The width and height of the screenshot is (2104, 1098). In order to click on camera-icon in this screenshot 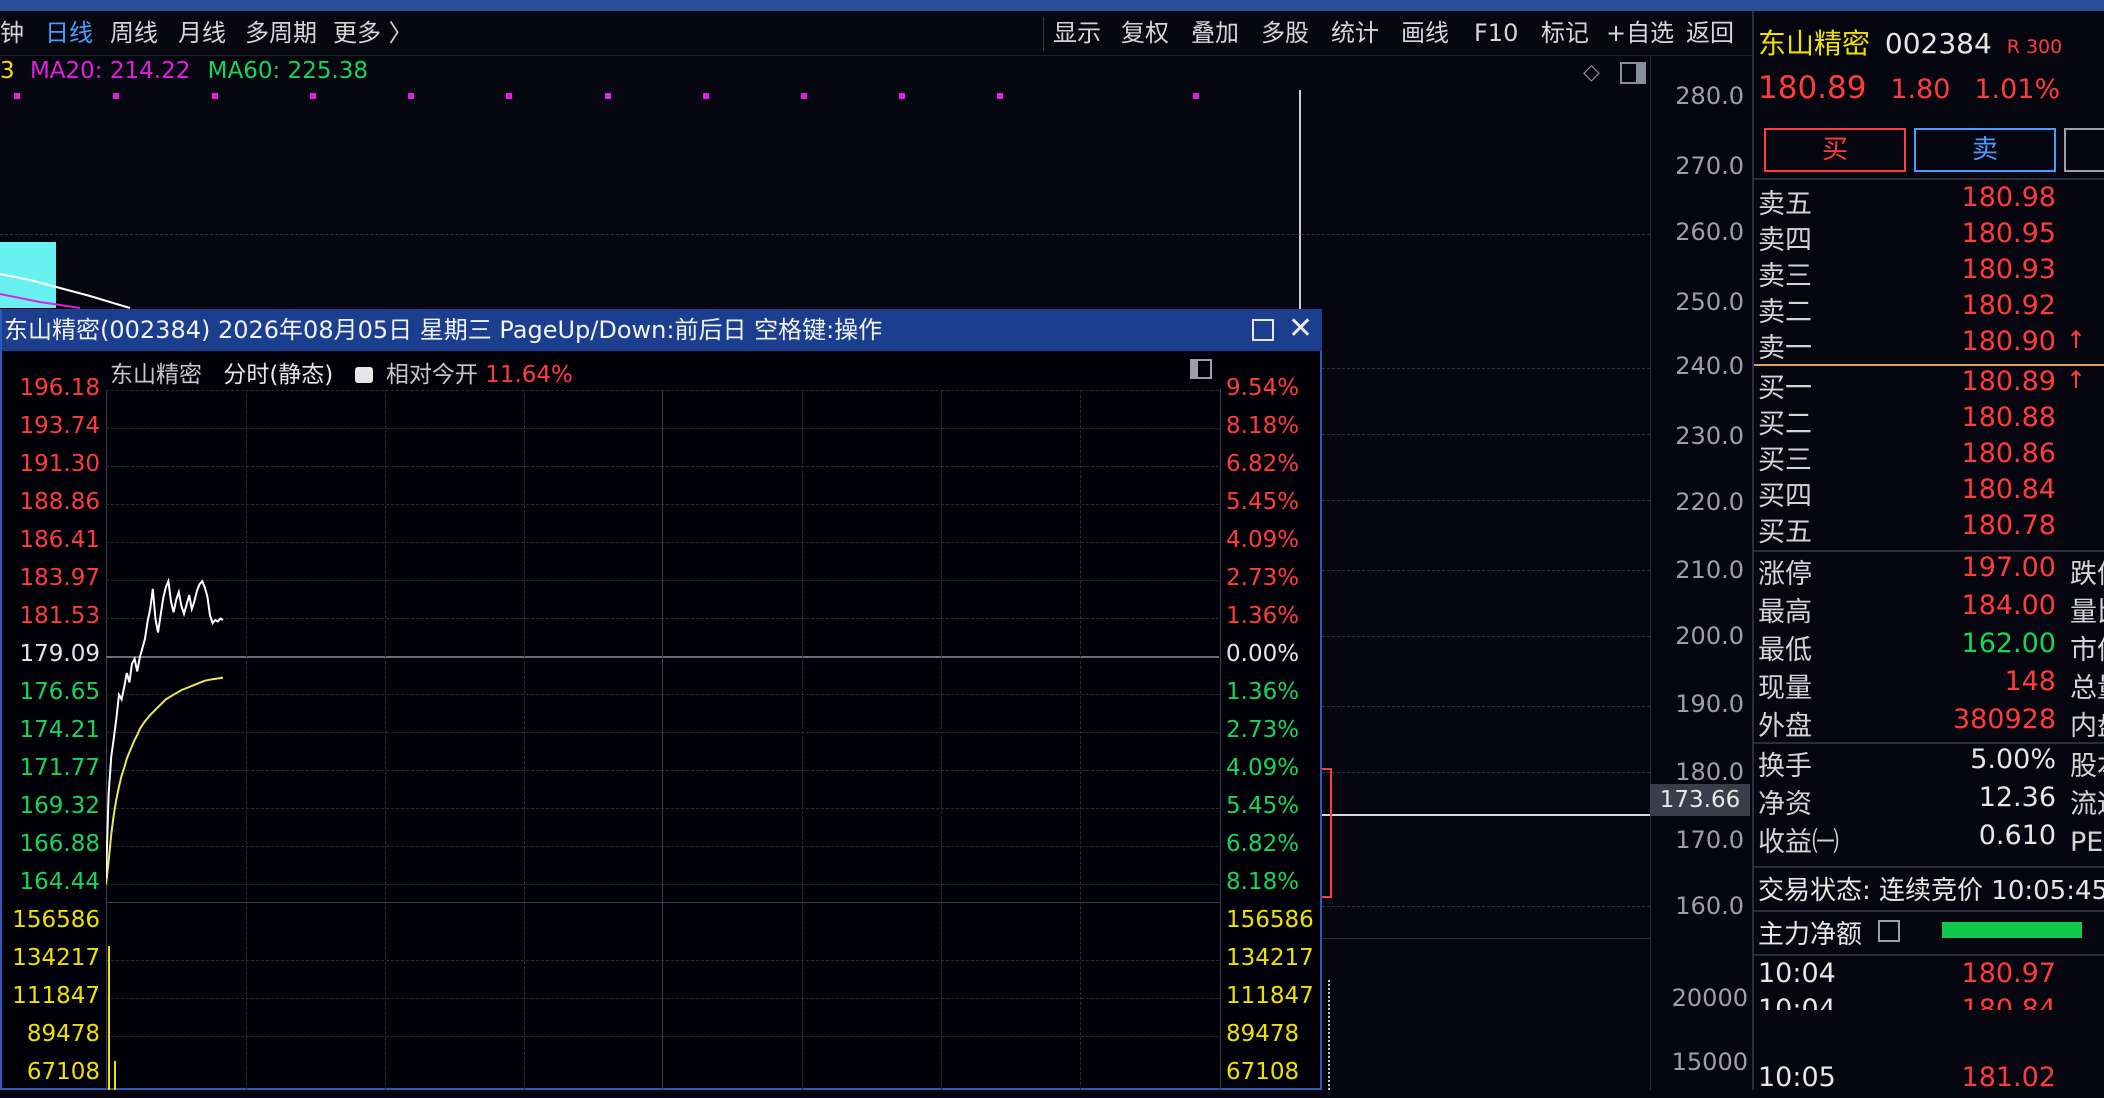, I will do `click(363, 375)`.